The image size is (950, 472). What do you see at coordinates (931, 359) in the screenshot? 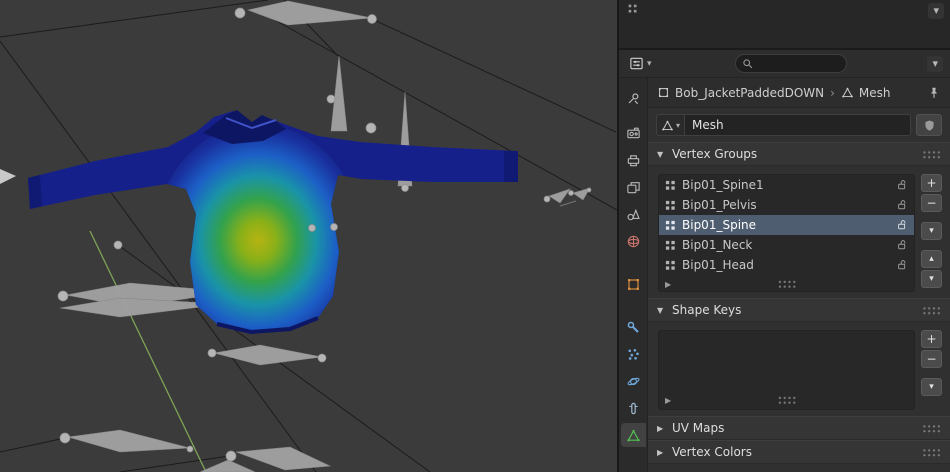
I see `remove-shape-key-button: −` at bounding box center [931, 359].